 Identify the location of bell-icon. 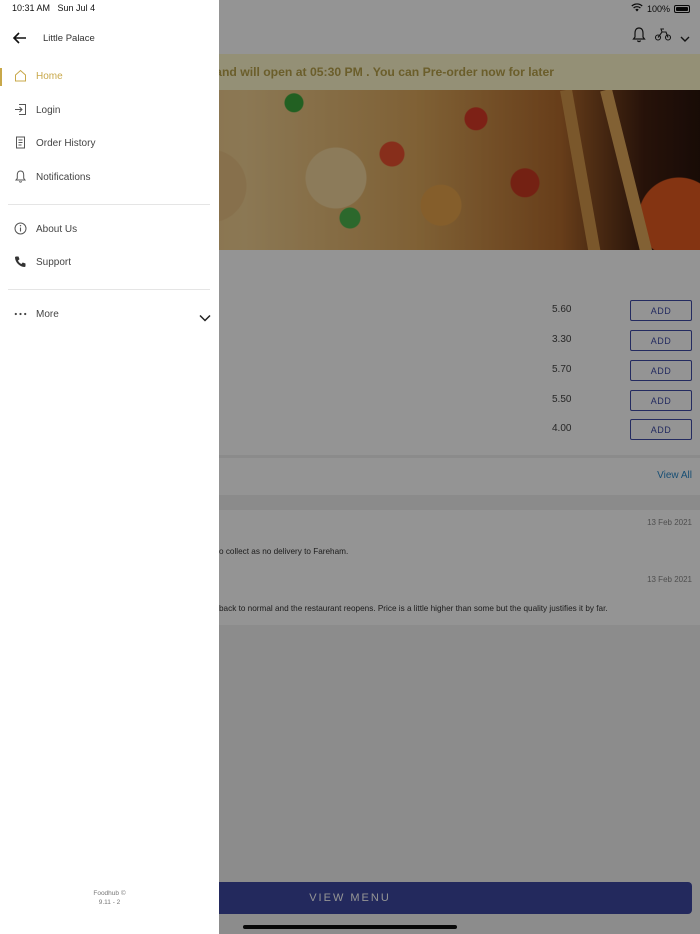
(21, 177).